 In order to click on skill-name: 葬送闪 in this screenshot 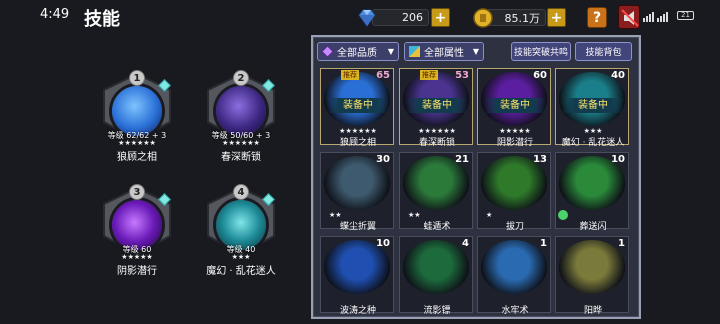, I will do `click(593, 227)`.